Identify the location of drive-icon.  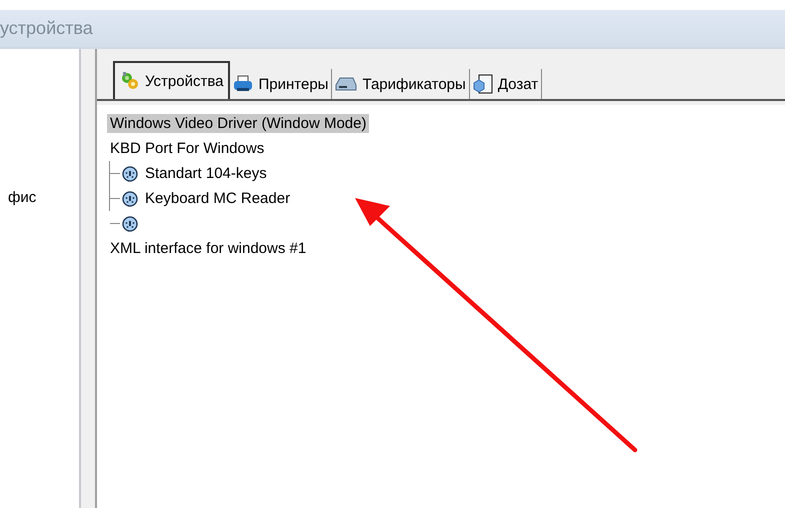
(346, 84).